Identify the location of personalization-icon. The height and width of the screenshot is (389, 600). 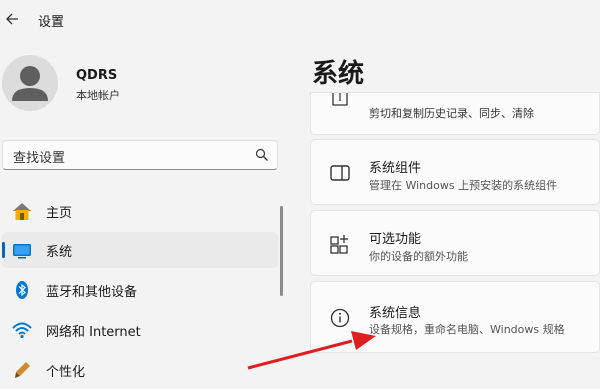
(22, 370).